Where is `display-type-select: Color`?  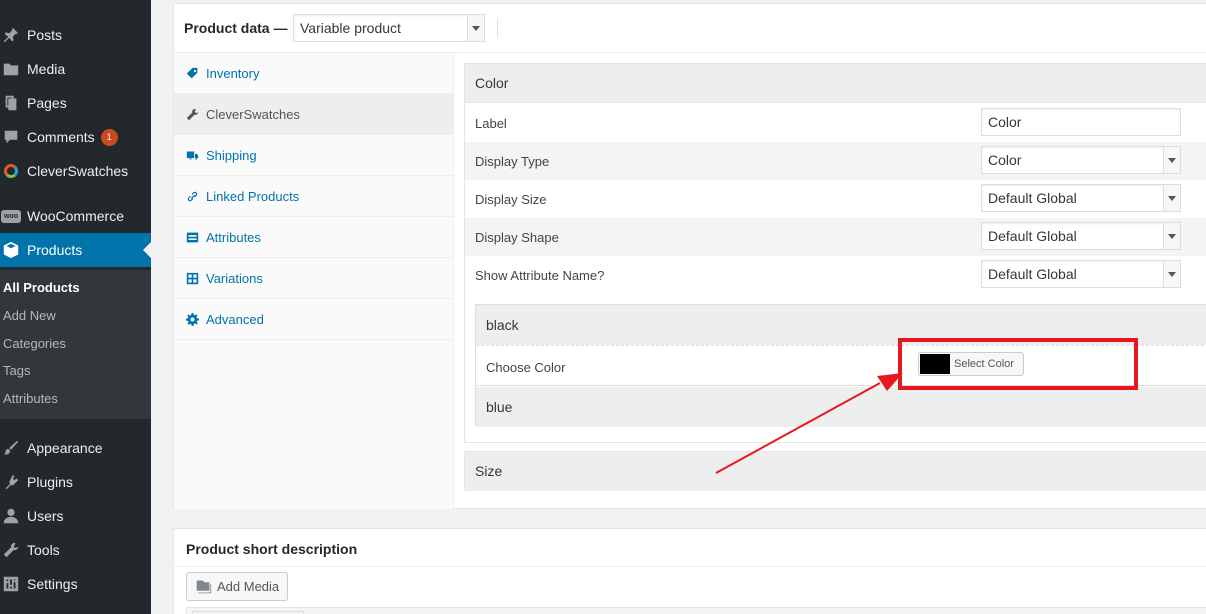
display-type-select: Color is located at coordinates (1081, 160).